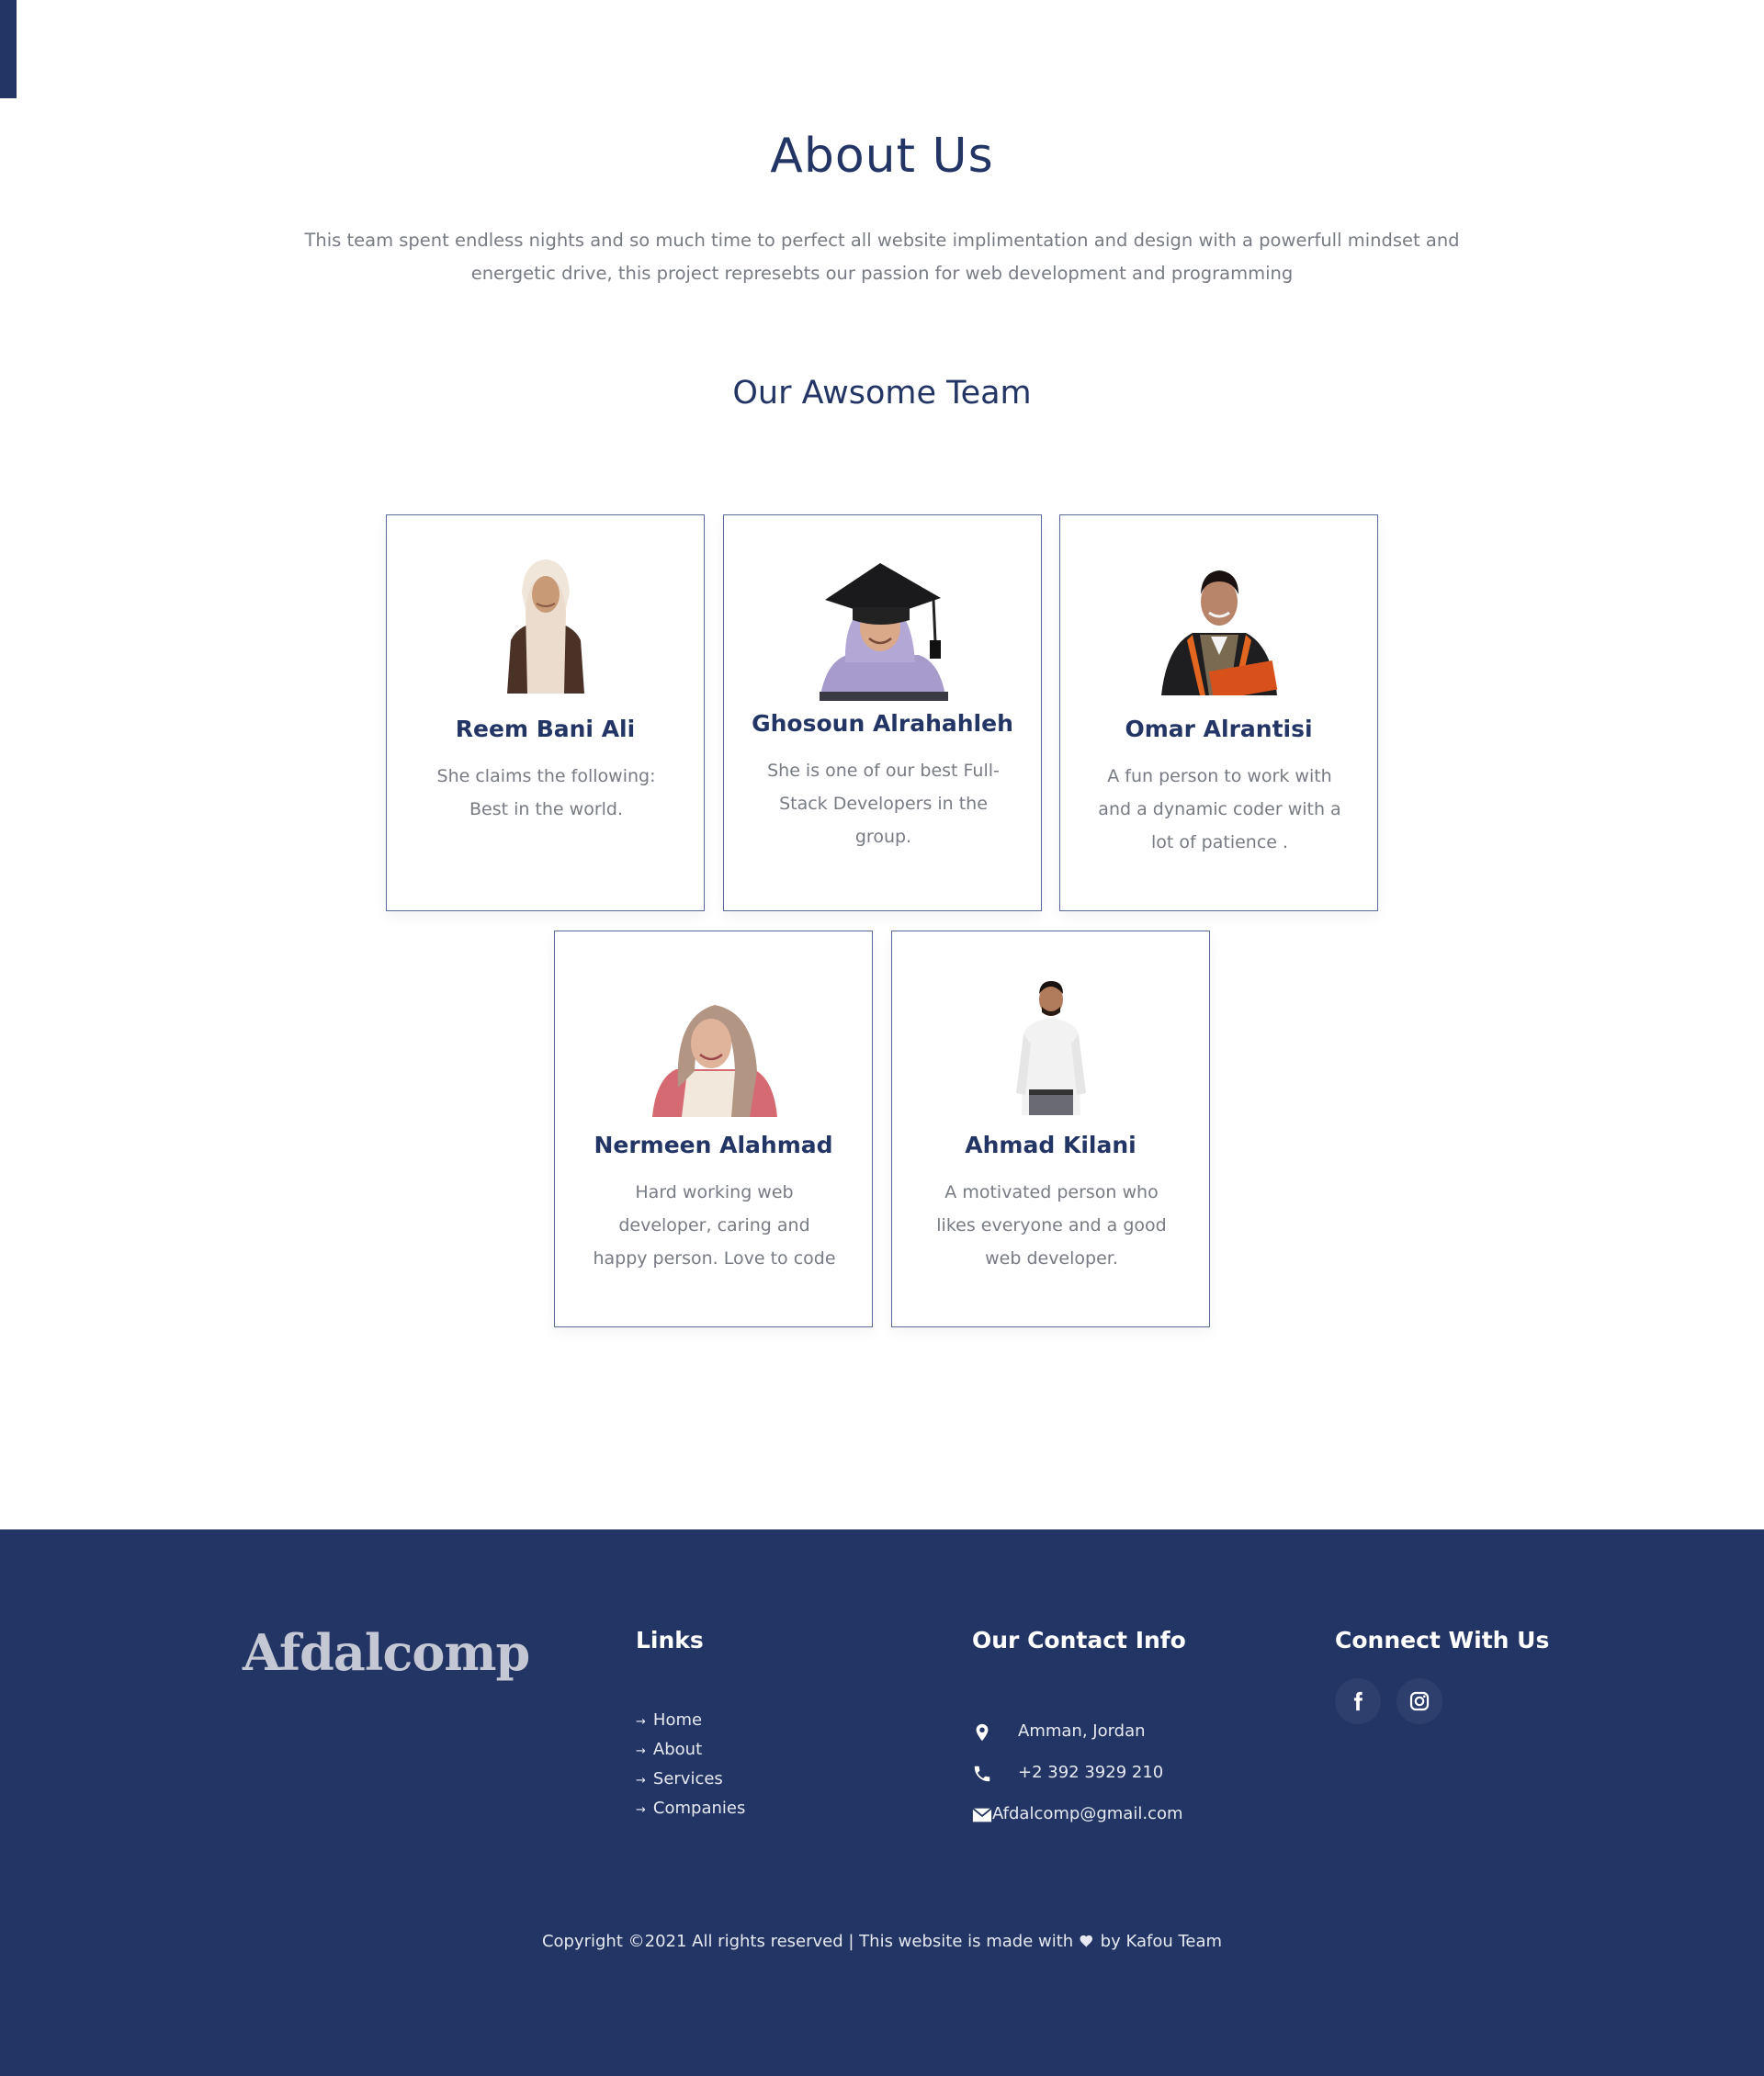  What do you see at coordinates (713, 1145) in the screenshot?
I see `team-member-name: Nermeen Alahmad` at bounding box center [713, 1145].